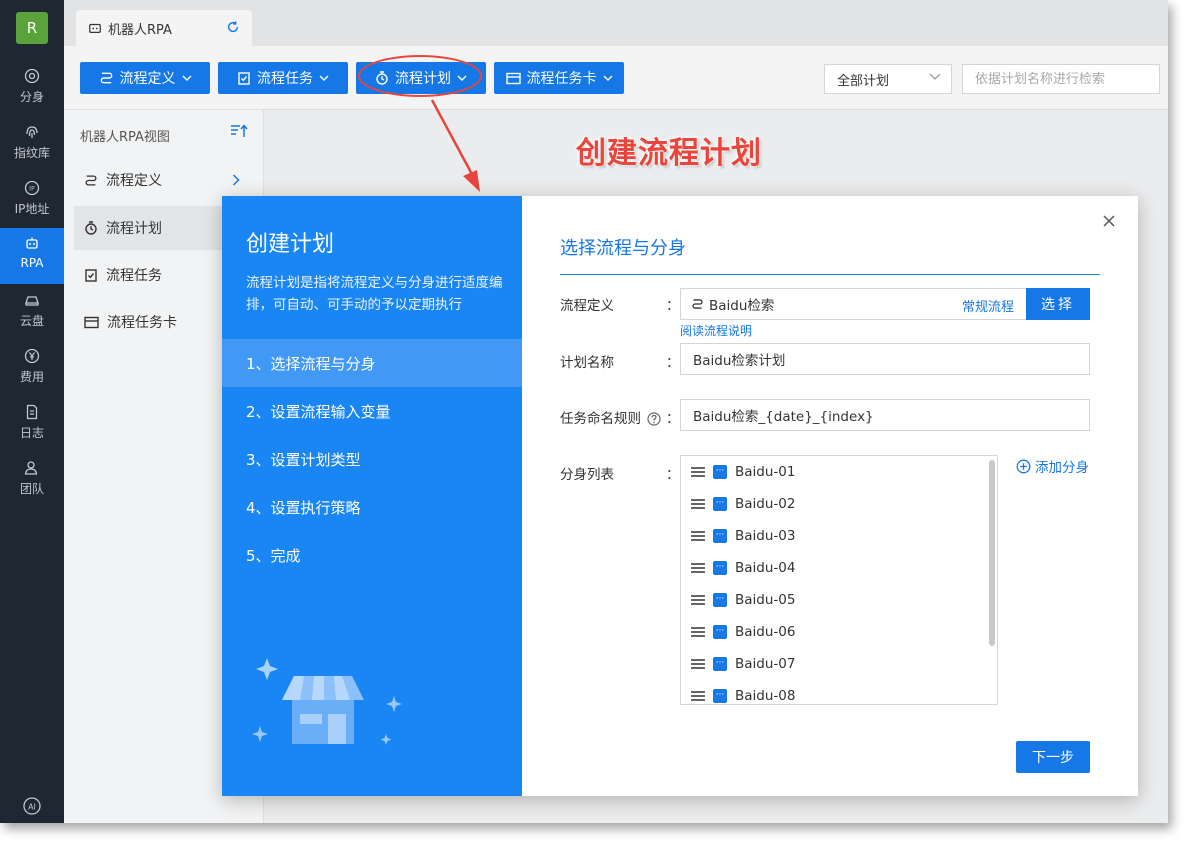  I want to click on clone-name: Baidu-06, so click(765, 632).